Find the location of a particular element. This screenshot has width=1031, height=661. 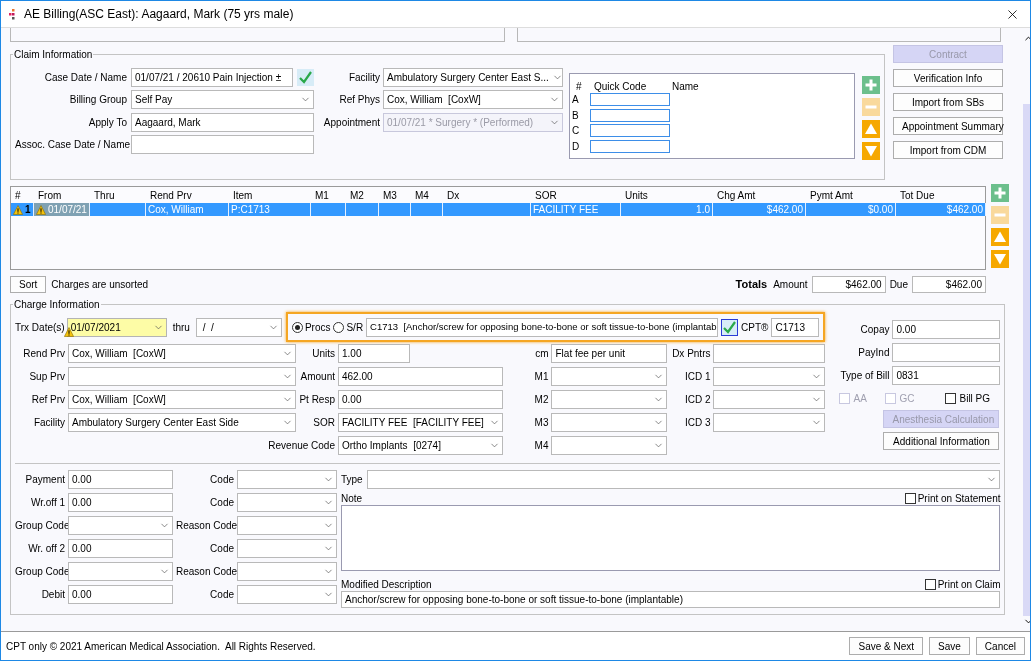

field-label: Wr. off 2 is located at coordinates (46, 549).